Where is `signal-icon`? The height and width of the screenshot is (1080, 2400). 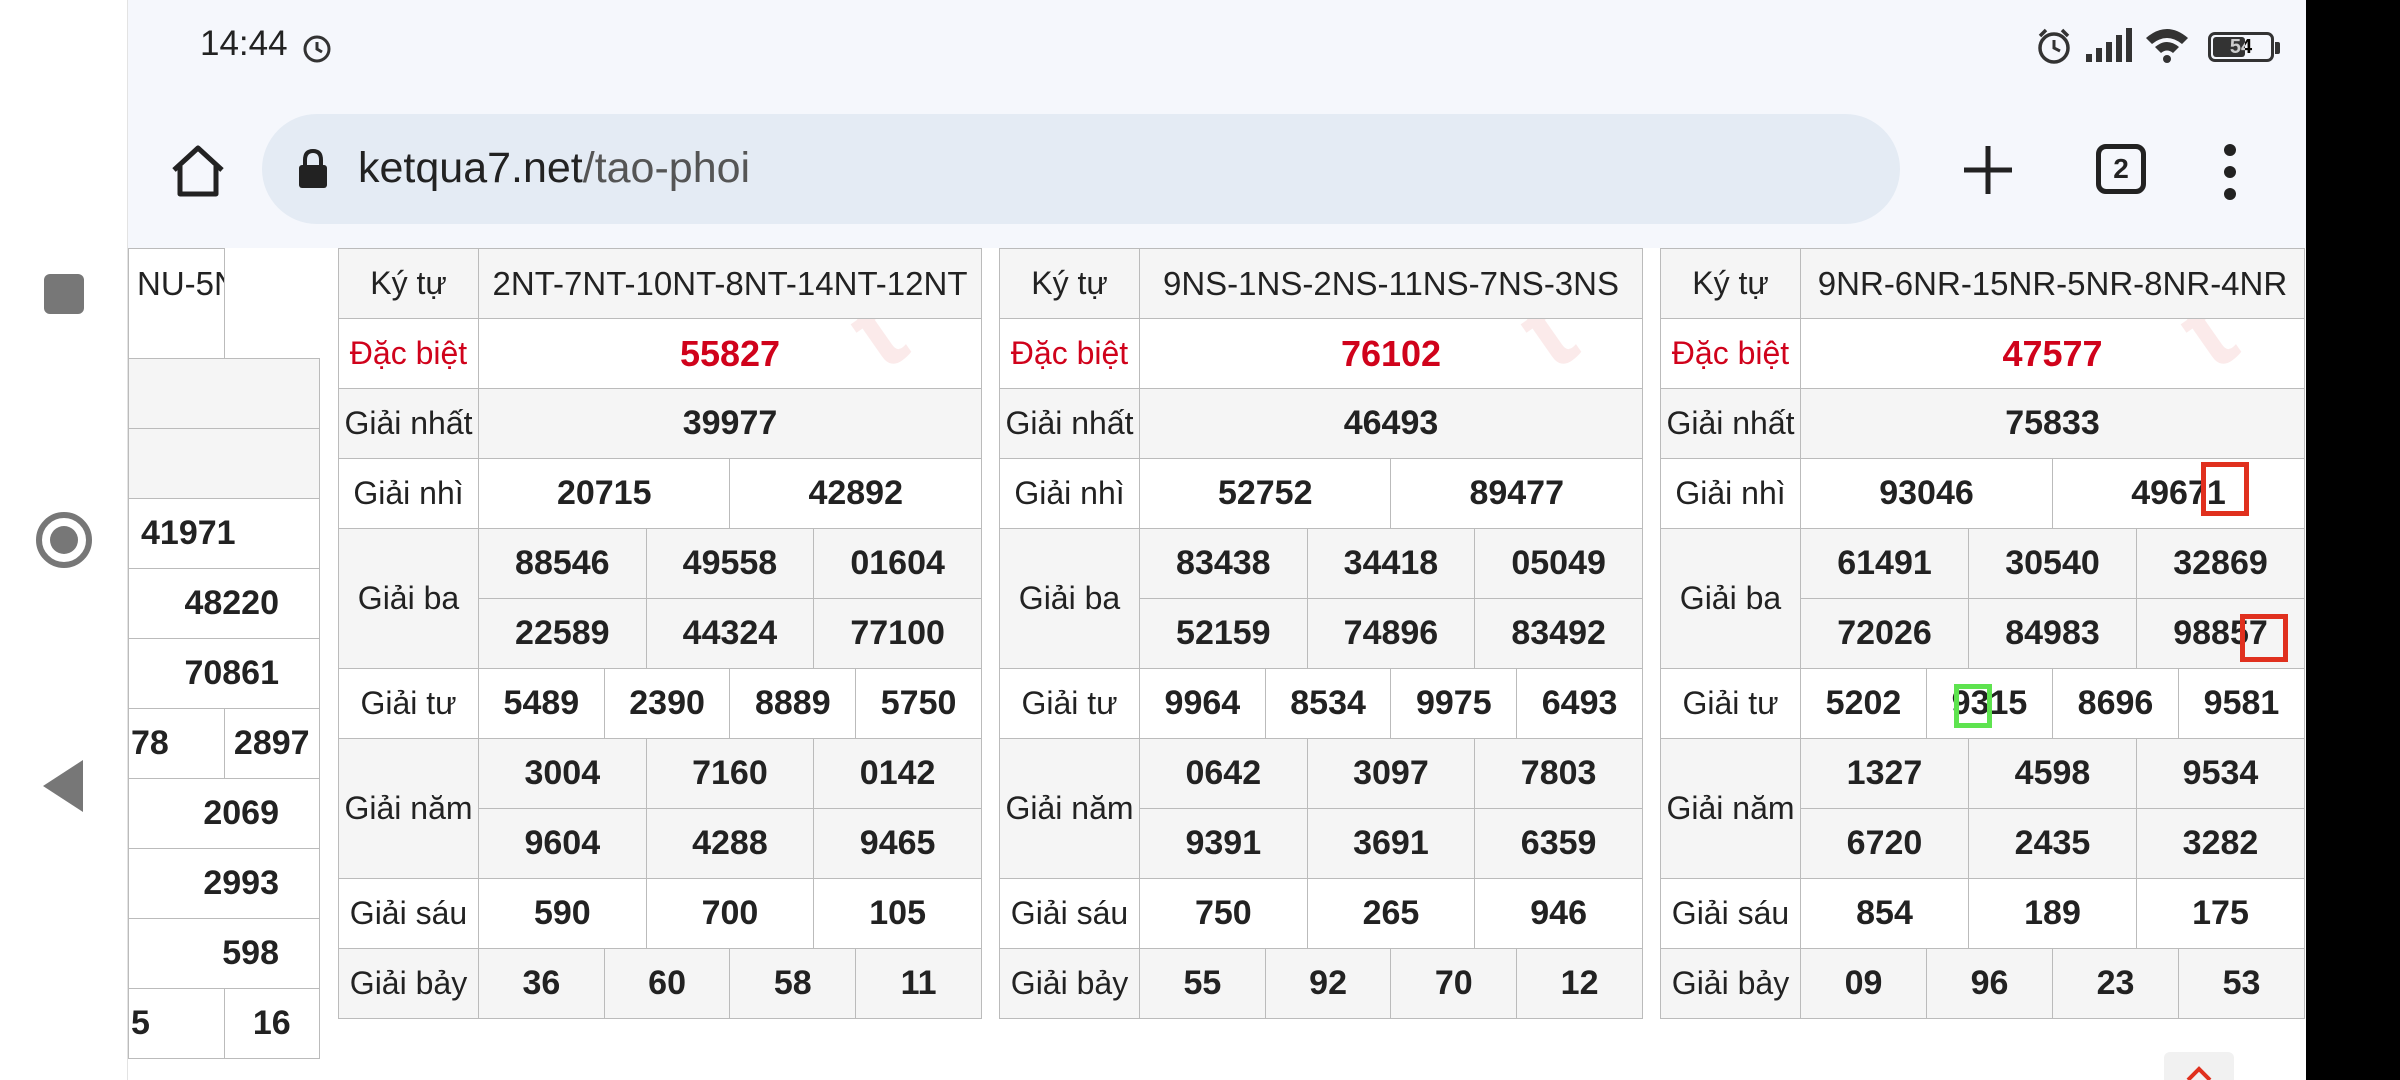 signal-icon is located at coordinates (2109, 45).